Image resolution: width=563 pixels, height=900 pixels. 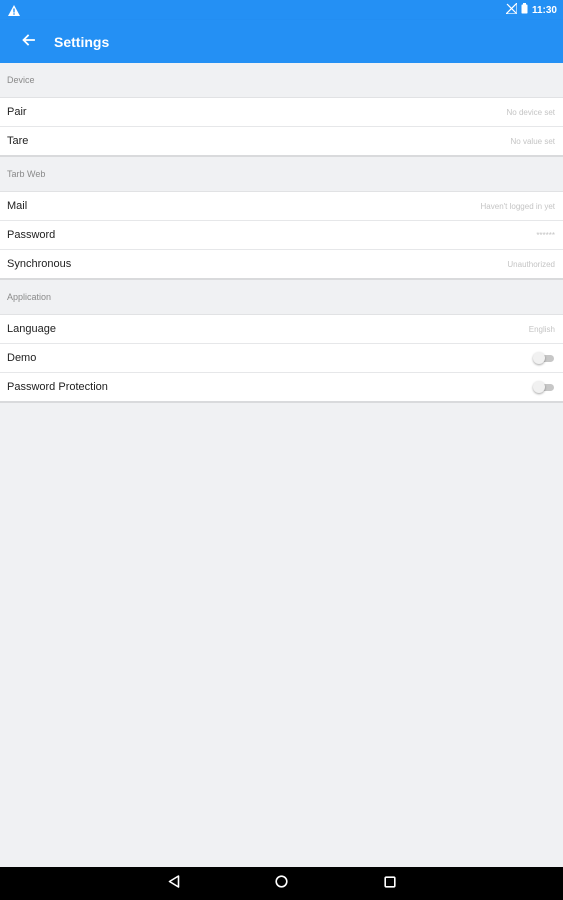 I want to click on back-triangle-icon, so click(x=174, y=883).